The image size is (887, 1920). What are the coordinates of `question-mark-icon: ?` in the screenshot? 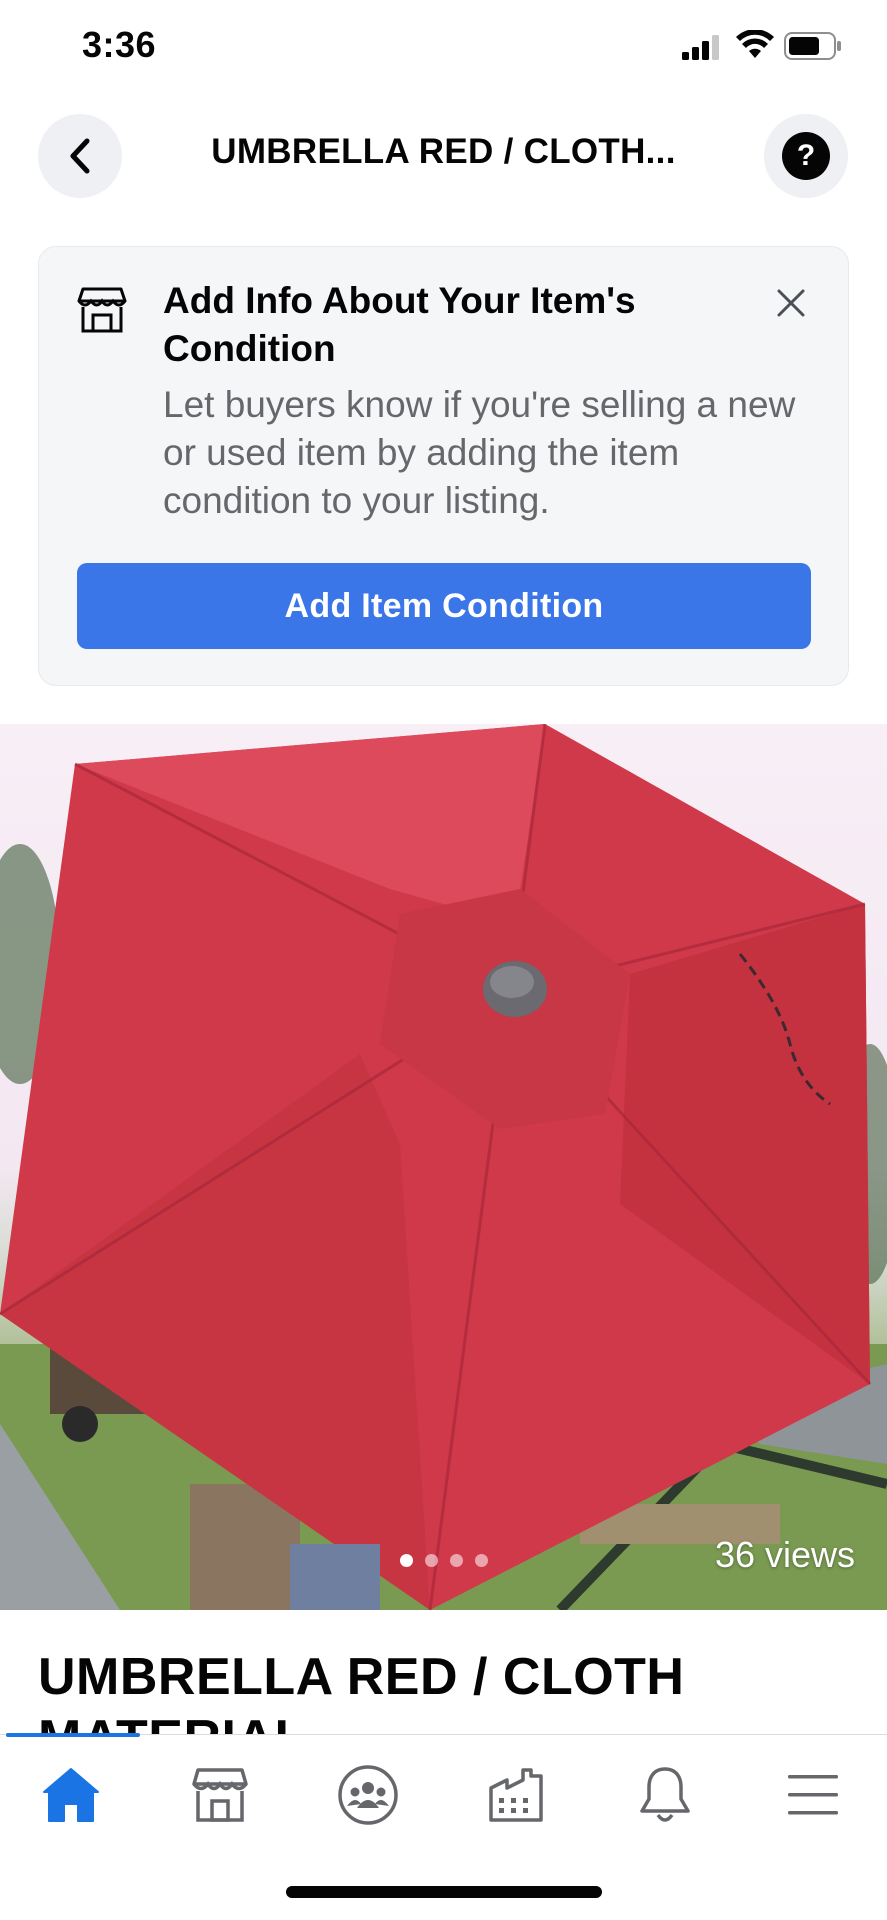 It's located at (806, 156).